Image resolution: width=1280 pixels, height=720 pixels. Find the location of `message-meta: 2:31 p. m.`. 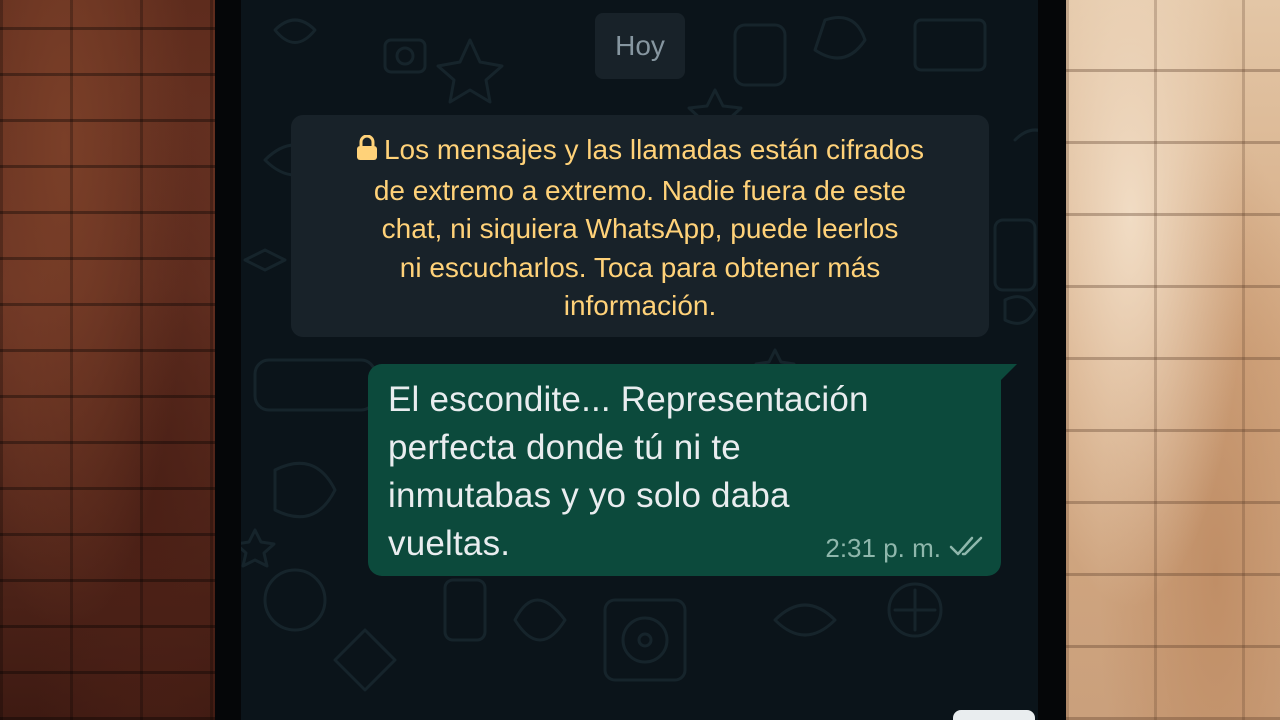

message-meta: 2:31 p. m. is located at coordinates (905, 548).